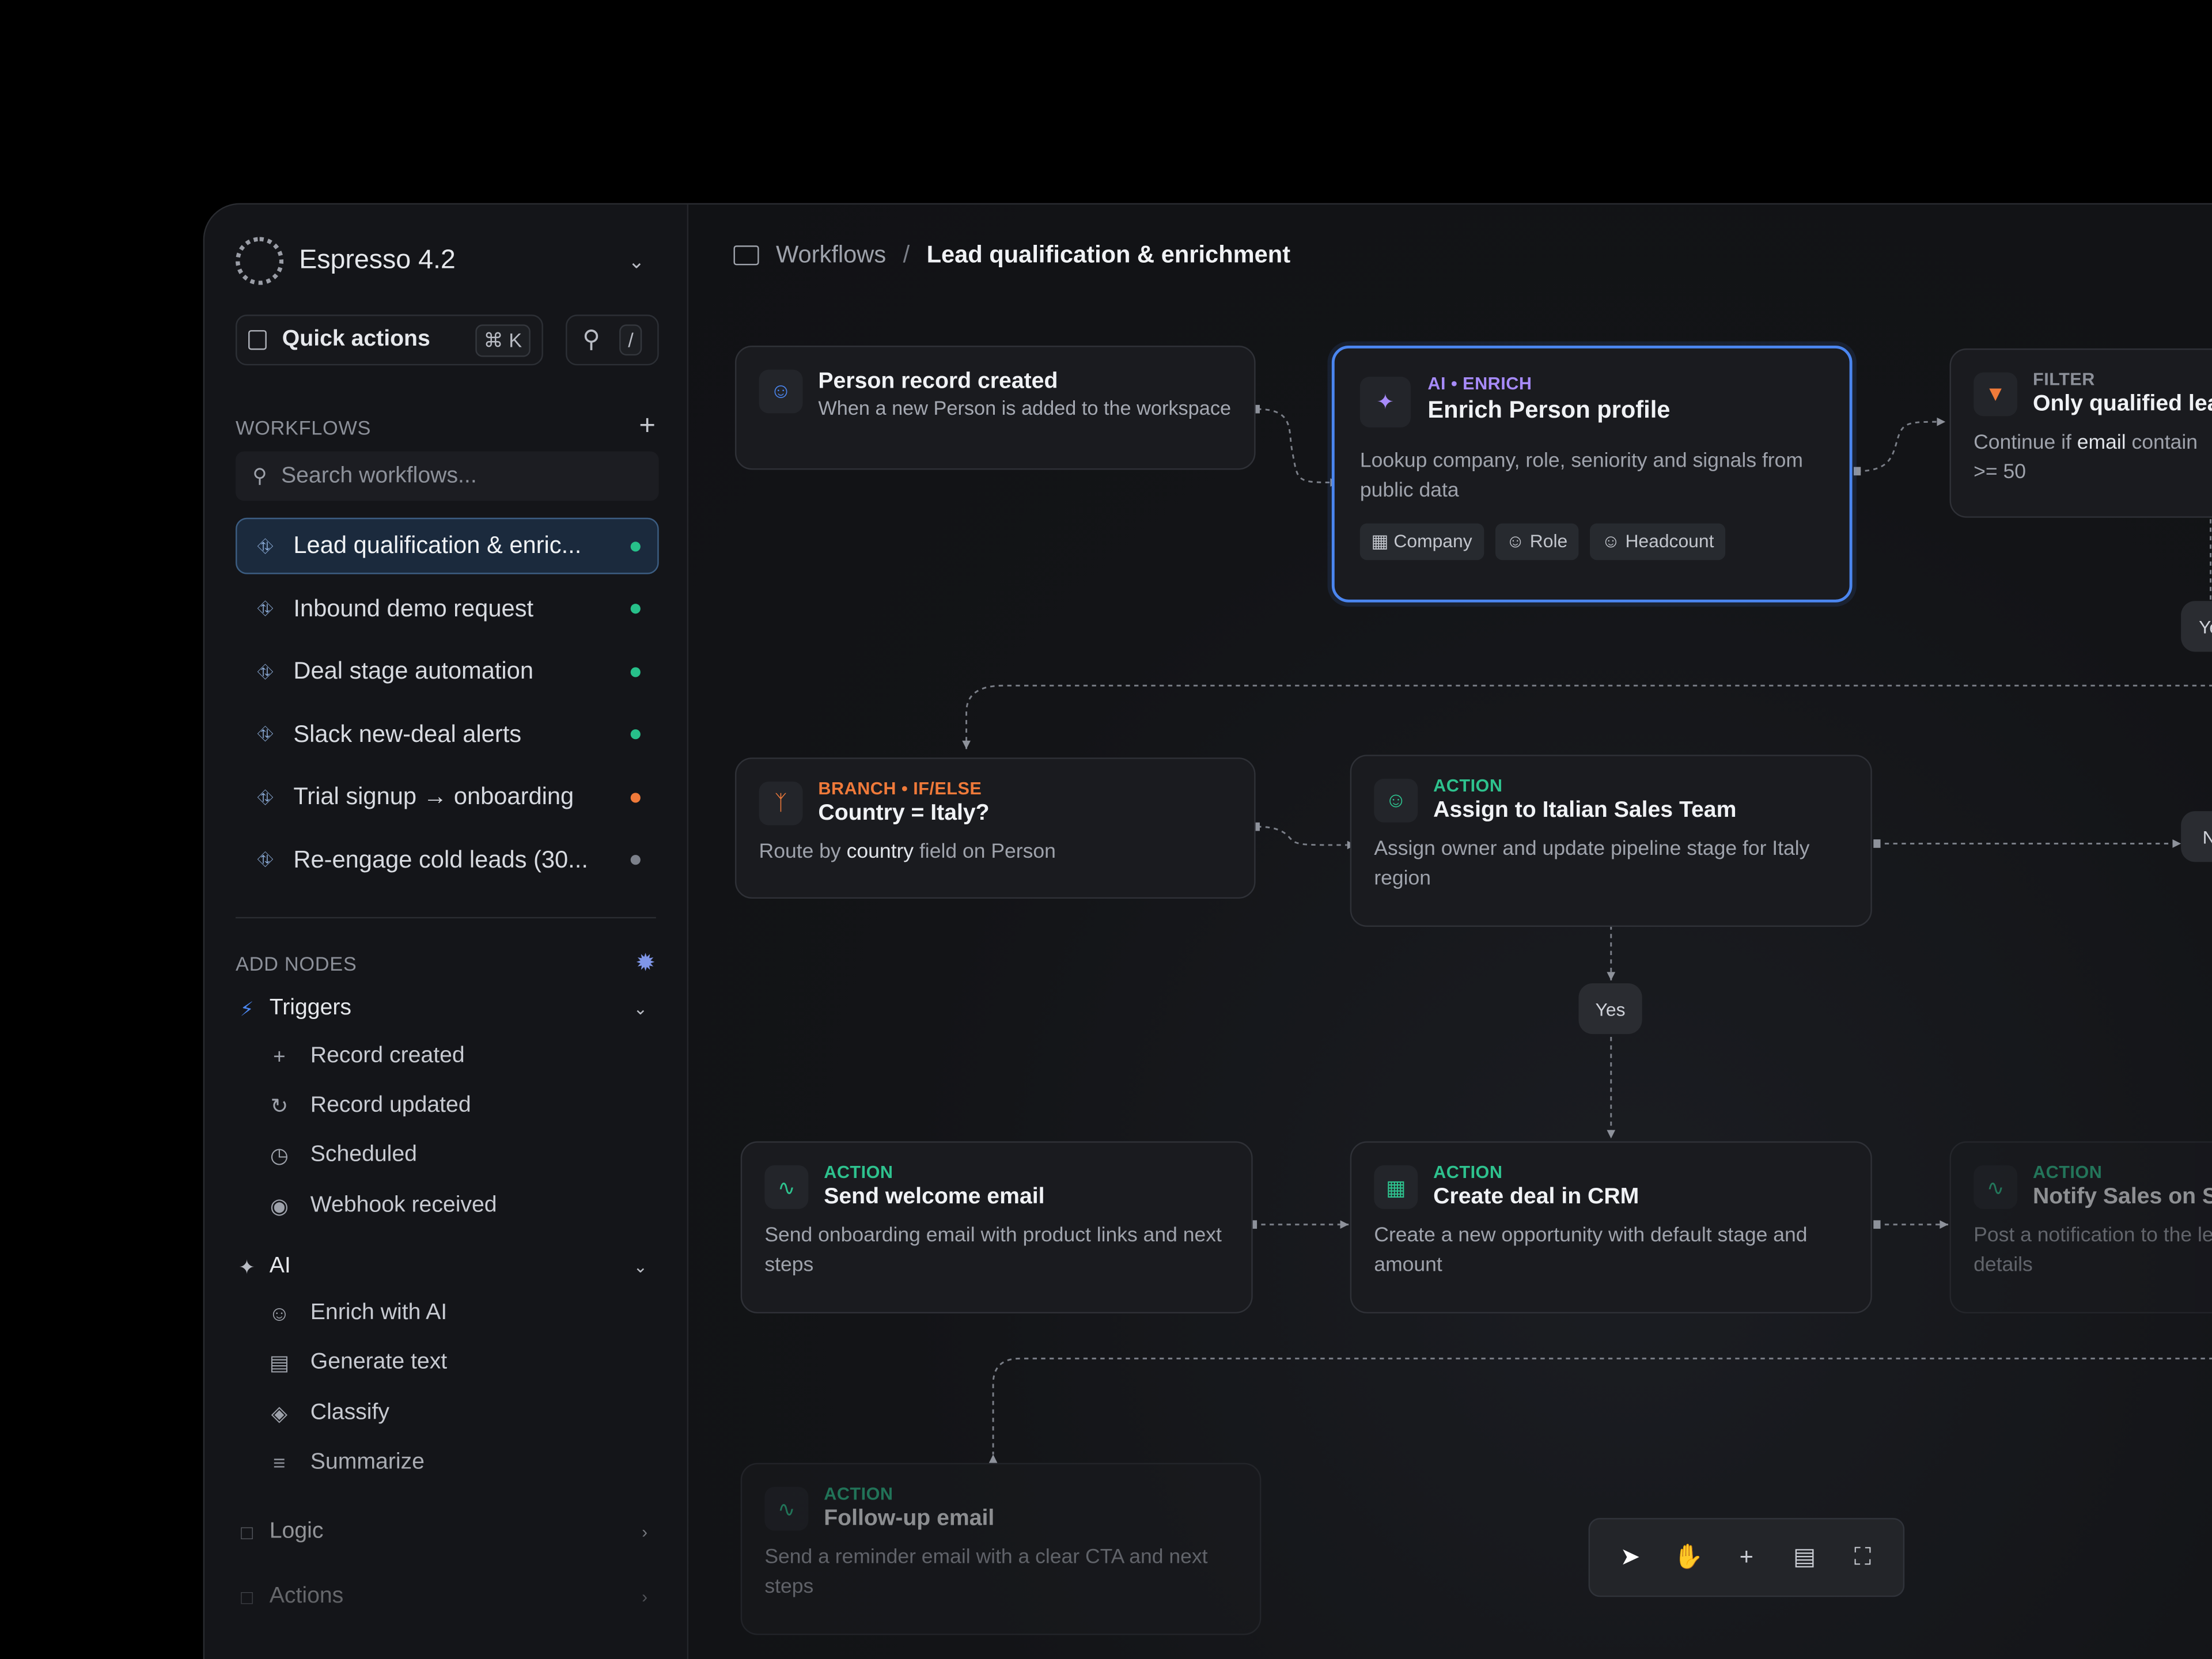  Describe the element at coordinates (413, 608) in the screenshot. I see `workflow-label: Inbound demo request` at that location.